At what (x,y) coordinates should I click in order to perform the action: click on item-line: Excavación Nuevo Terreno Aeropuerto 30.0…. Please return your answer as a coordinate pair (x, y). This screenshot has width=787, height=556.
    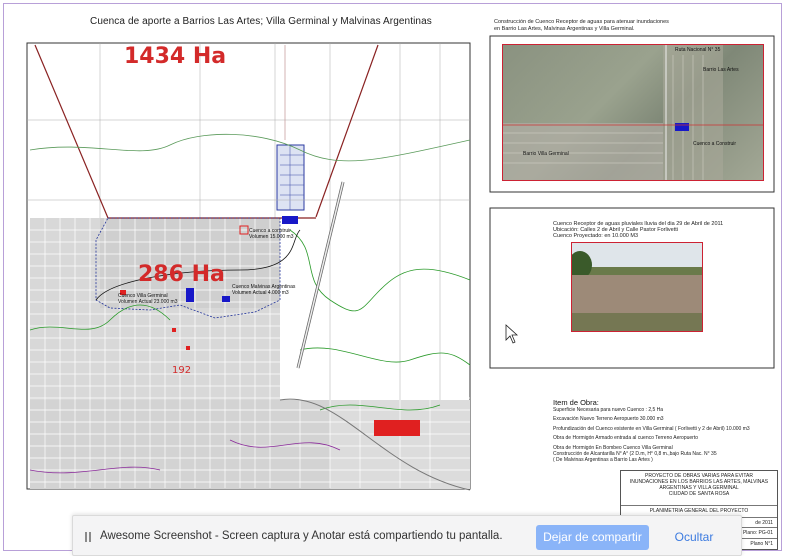
    Looking at the image, I should click on (608, 419).